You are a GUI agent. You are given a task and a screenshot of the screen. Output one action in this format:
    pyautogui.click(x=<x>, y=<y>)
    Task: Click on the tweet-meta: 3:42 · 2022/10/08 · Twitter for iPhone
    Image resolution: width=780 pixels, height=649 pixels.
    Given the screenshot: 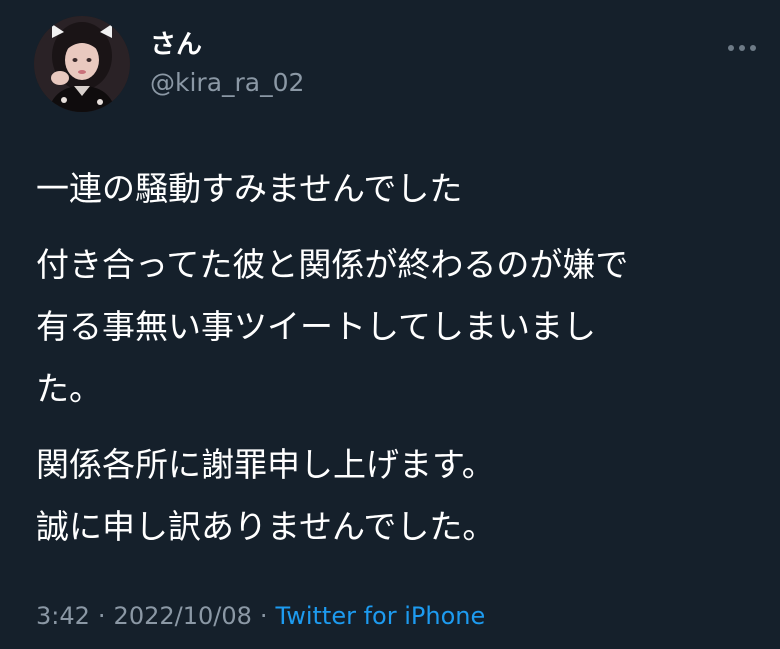 What is the action you would take?
    pyautogui.click(x=260, y=616)
    